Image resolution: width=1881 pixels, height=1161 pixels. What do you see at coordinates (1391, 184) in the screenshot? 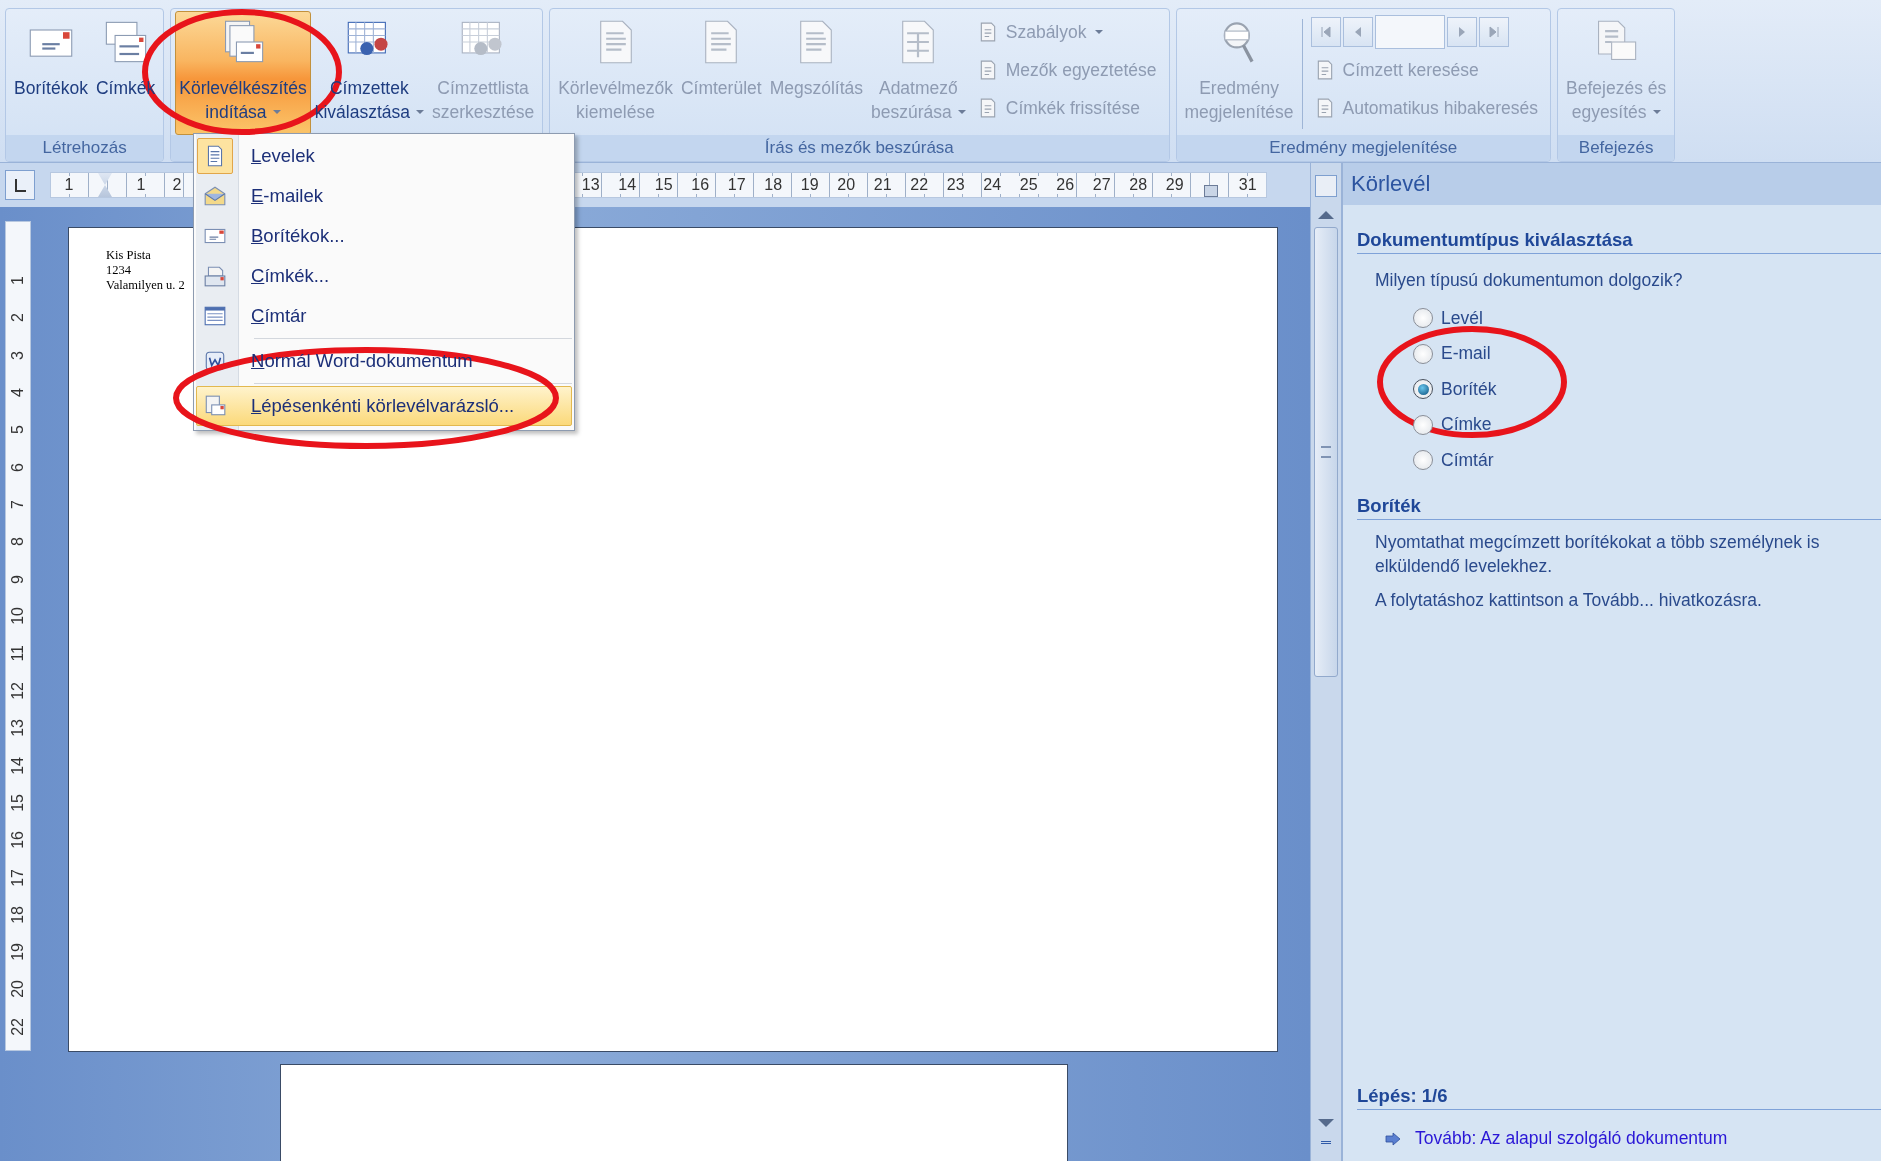
I see `task-pane-title: Körlevél` at bounding box center [1391, 184].